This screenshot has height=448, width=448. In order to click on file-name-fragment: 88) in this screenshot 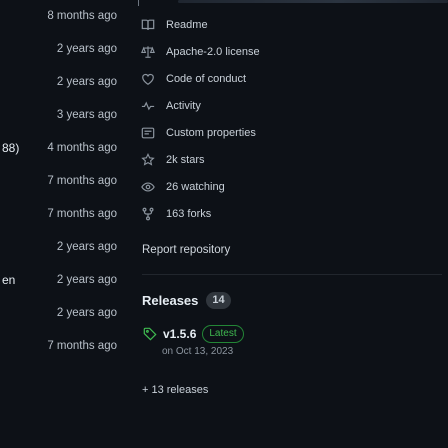, I will do `click(10, 148)`.